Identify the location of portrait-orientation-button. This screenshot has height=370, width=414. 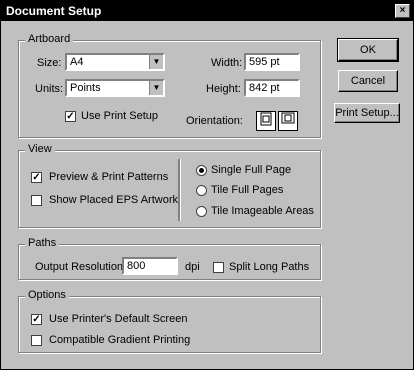
(266, 121).